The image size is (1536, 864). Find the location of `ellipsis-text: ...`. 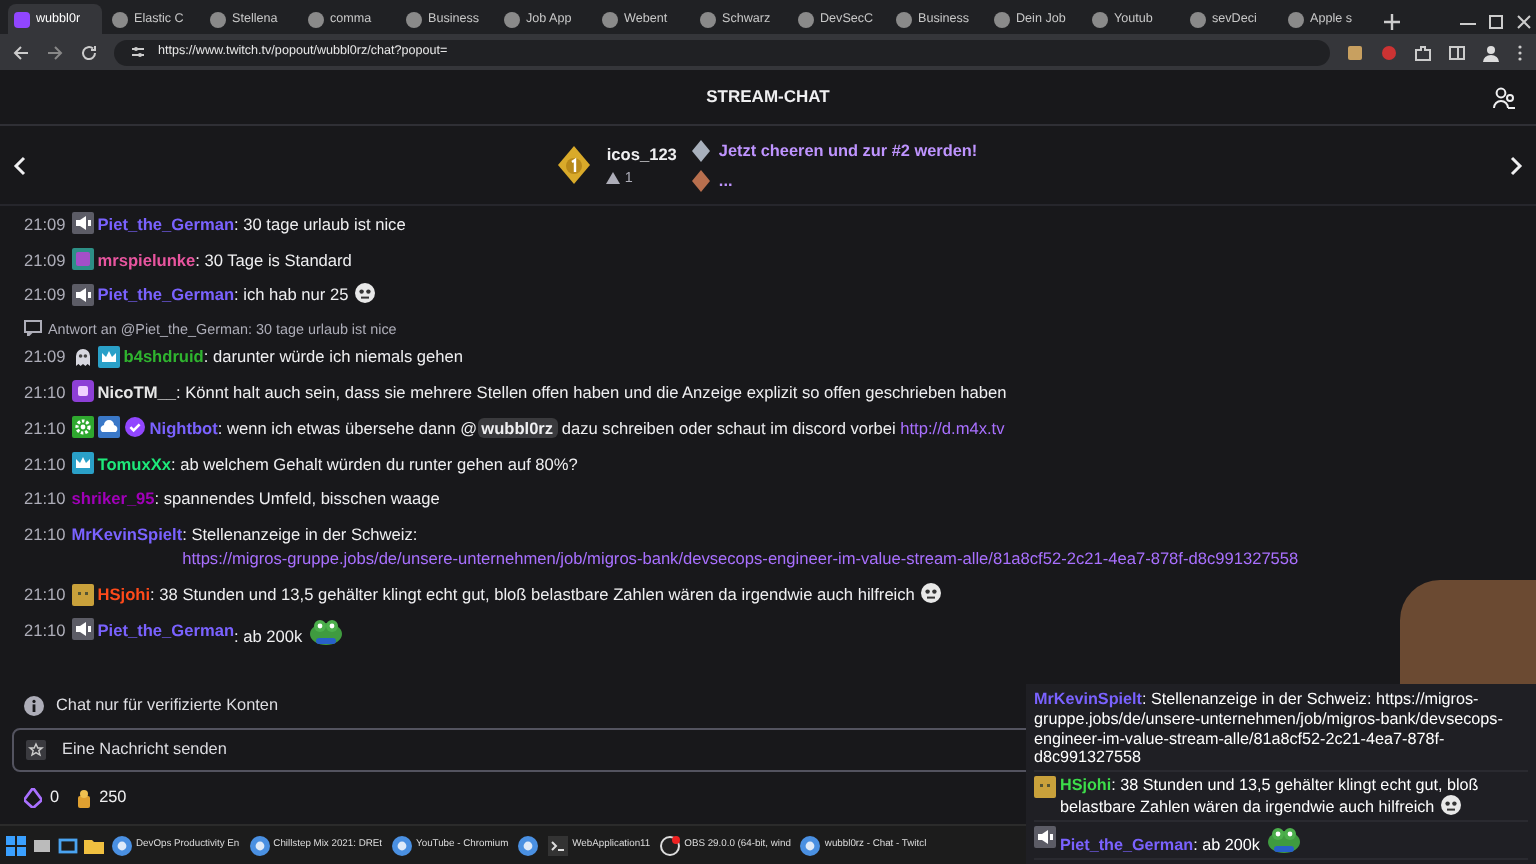

ellipsis-text: ... is located at coordinates (725, 181).